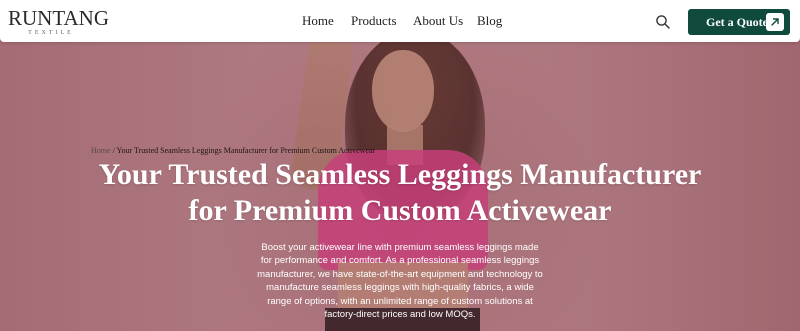 The height and width of the screenshot is (331, 800). I want to click on nav-home: Home, so click(318, 21).